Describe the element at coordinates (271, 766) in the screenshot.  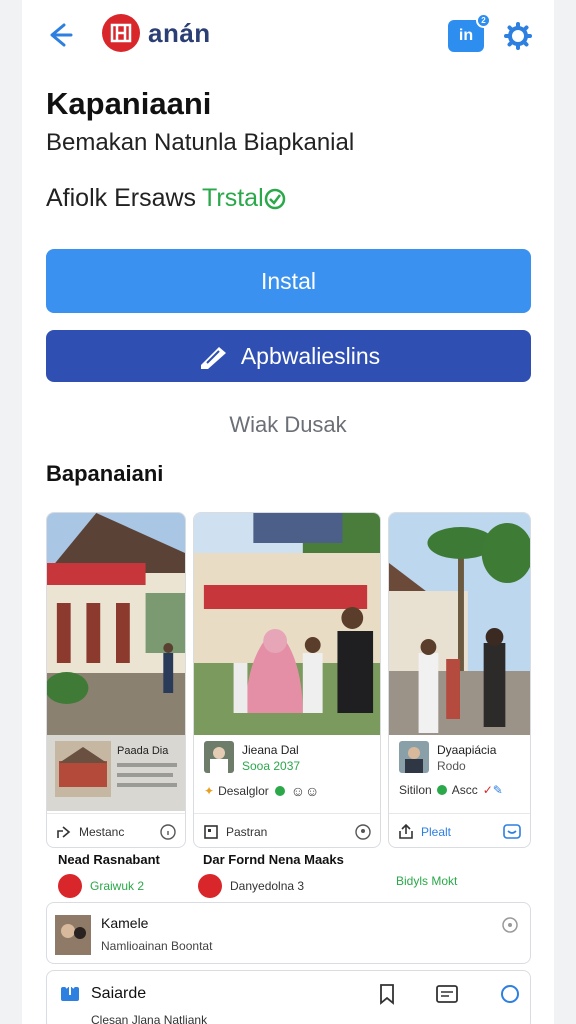
I see `card-subtitle: Sooa 2037` at that location.